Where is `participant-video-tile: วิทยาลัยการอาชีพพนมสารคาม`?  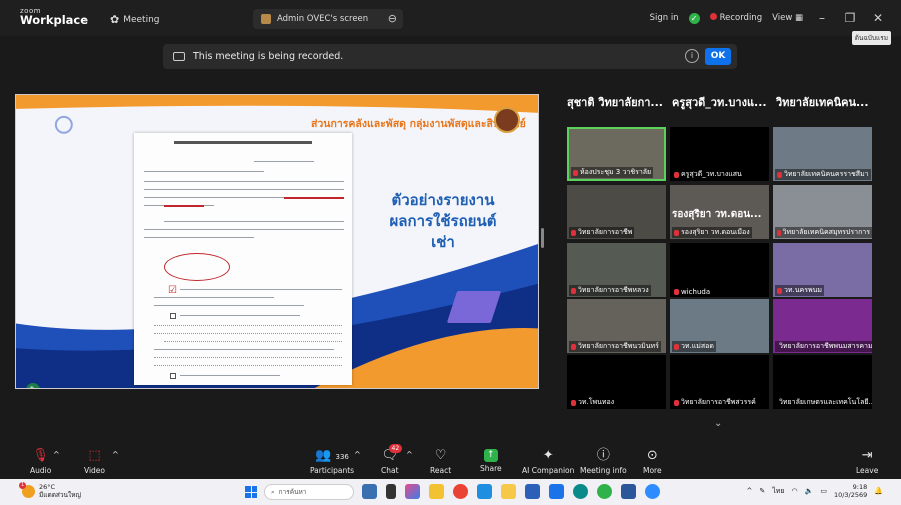
participant-video-tile: วิทยาลัยการอาชีพพนมสารคาม is located at coordinates (822, 326).